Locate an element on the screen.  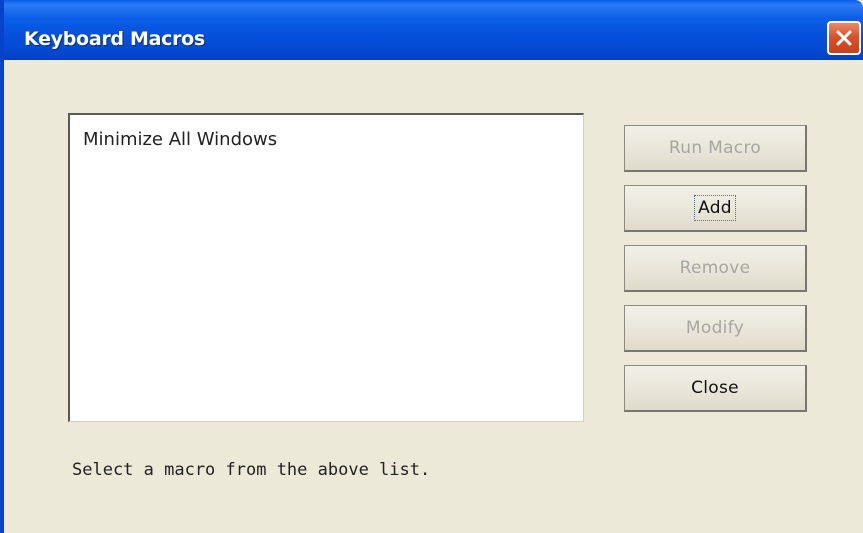
list-item: Minimize All Windows is located at coordinates (180, 139).